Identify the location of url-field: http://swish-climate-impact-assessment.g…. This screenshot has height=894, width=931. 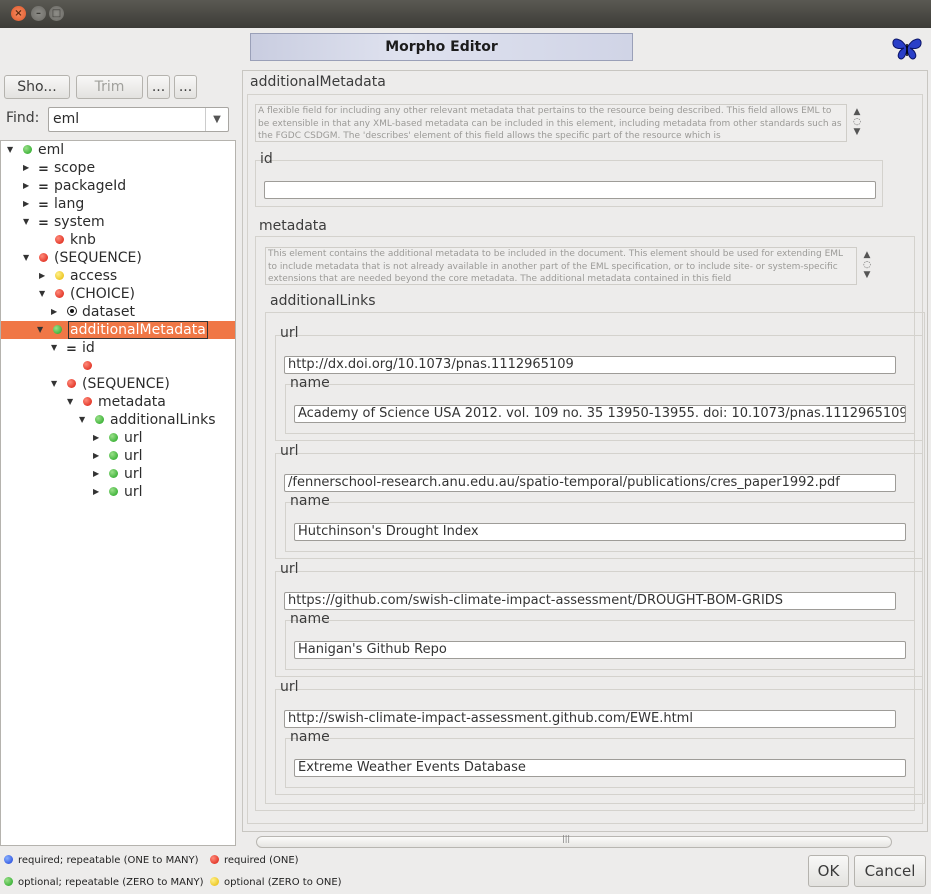
(590, 719).